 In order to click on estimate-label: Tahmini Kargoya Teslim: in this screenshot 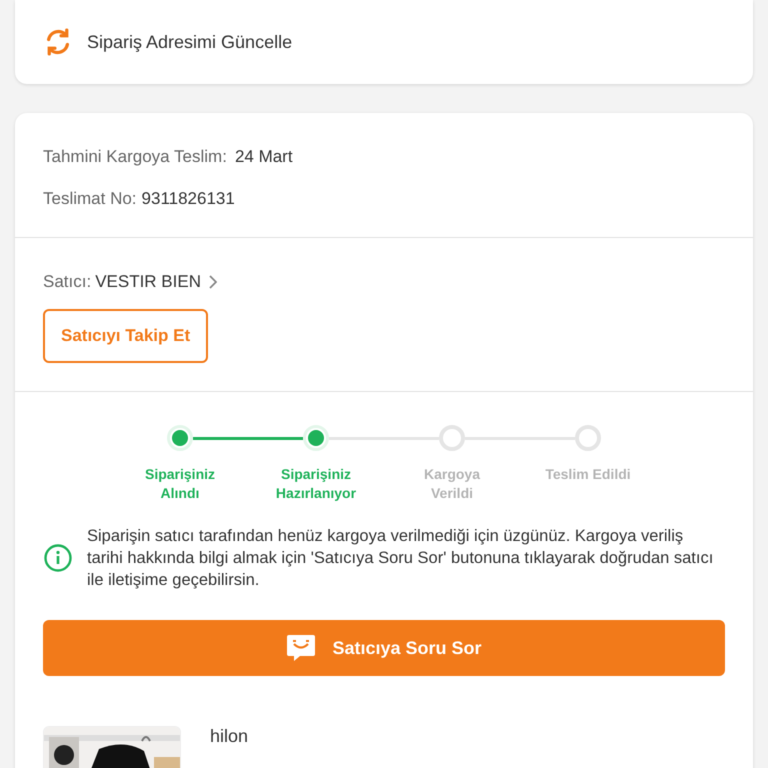, I will do `click(135, 157)`.